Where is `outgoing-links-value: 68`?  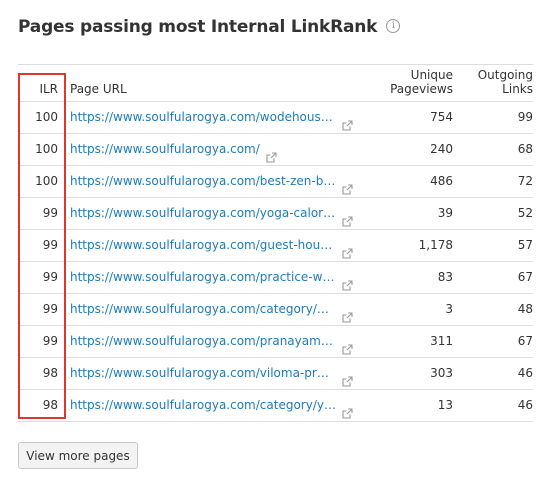
outgoing-links-value: 68 is located at coordinates (525, 149).